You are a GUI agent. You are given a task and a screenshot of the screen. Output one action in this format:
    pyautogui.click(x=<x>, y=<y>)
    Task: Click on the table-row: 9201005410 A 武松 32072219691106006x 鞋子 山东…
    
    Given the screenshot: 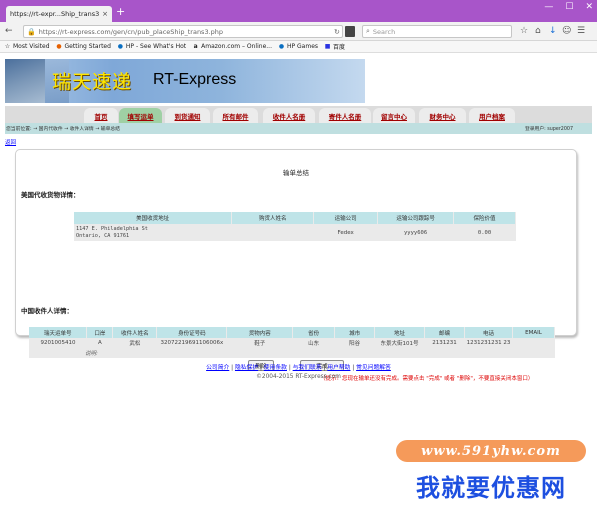 What is the action you would take?
    pyautogui.click(x=292, y=343)
    